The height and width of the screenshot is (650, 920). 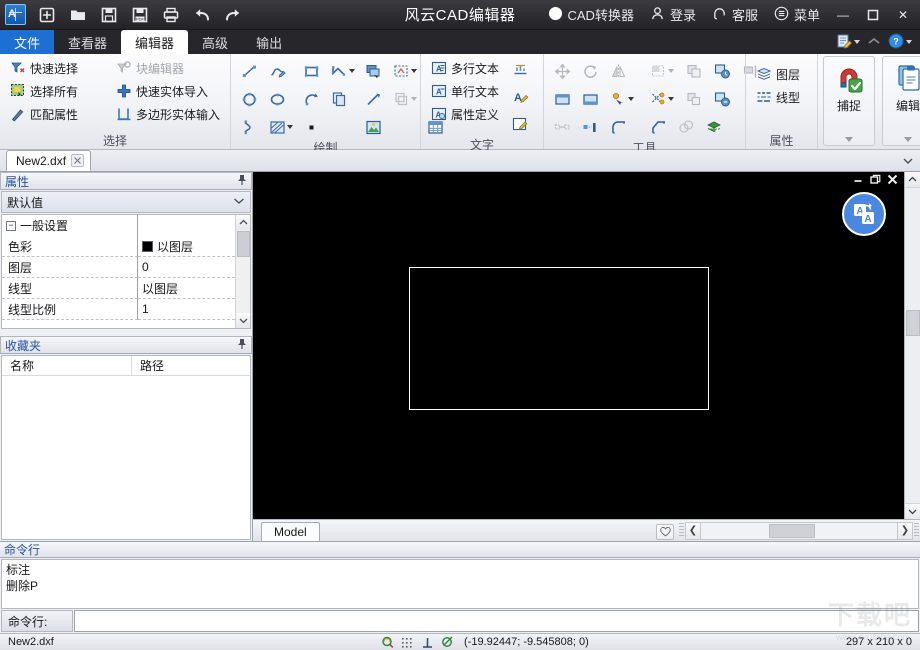 I want to click on match-properties-item: 匹配属性, so click(x=58, y=114).